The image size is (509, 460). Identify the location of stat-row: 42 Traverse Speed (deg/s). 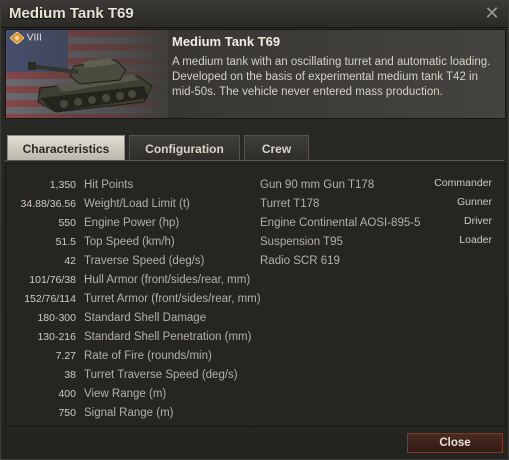
(136, 261).